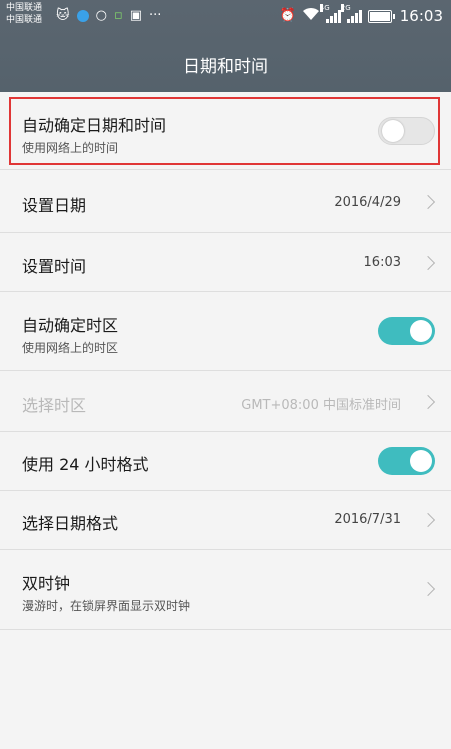  Describe the element at coordinates (63, 15) in the screenshot. I see `cat-icon: 🐱` at that location.